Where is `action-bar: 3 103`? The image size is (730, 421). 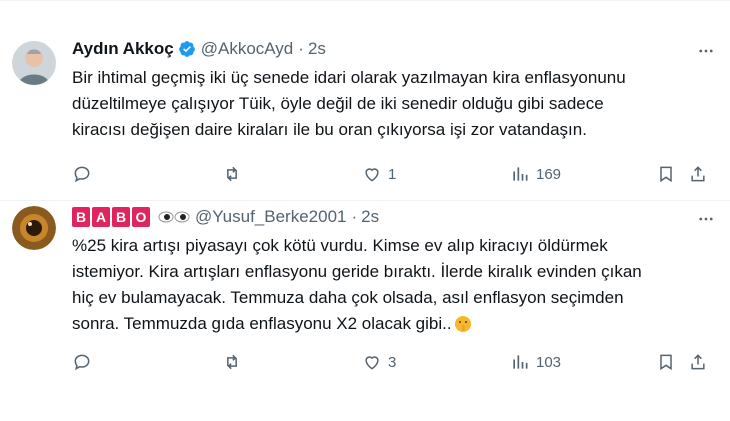
action-bar: 3 103 is located at coordinates (385, 362).